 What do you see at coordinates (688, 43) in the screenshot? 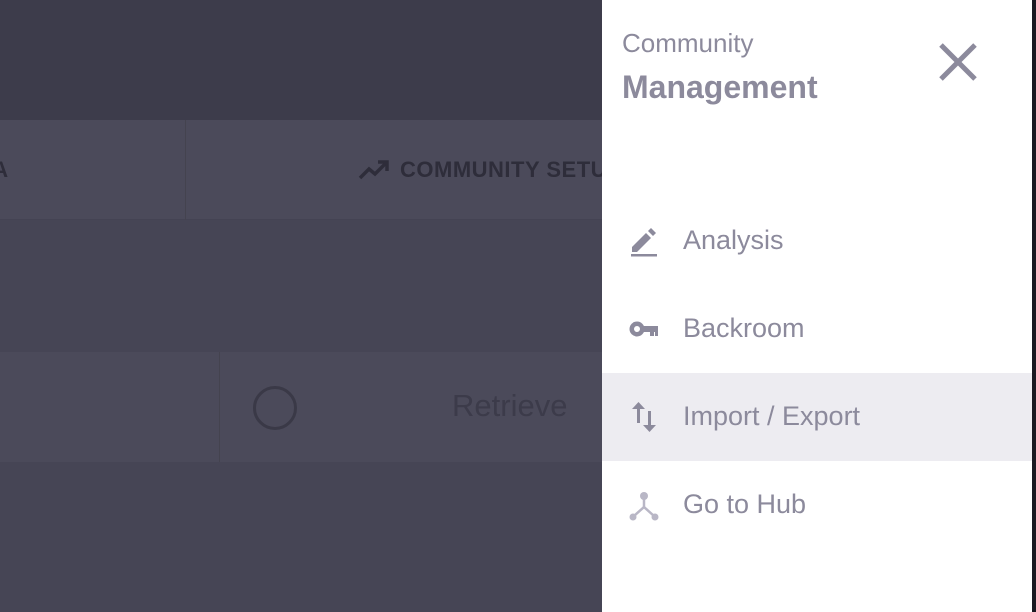
I see `drawer-supertitle: Community` at bounding box center [688, 43].